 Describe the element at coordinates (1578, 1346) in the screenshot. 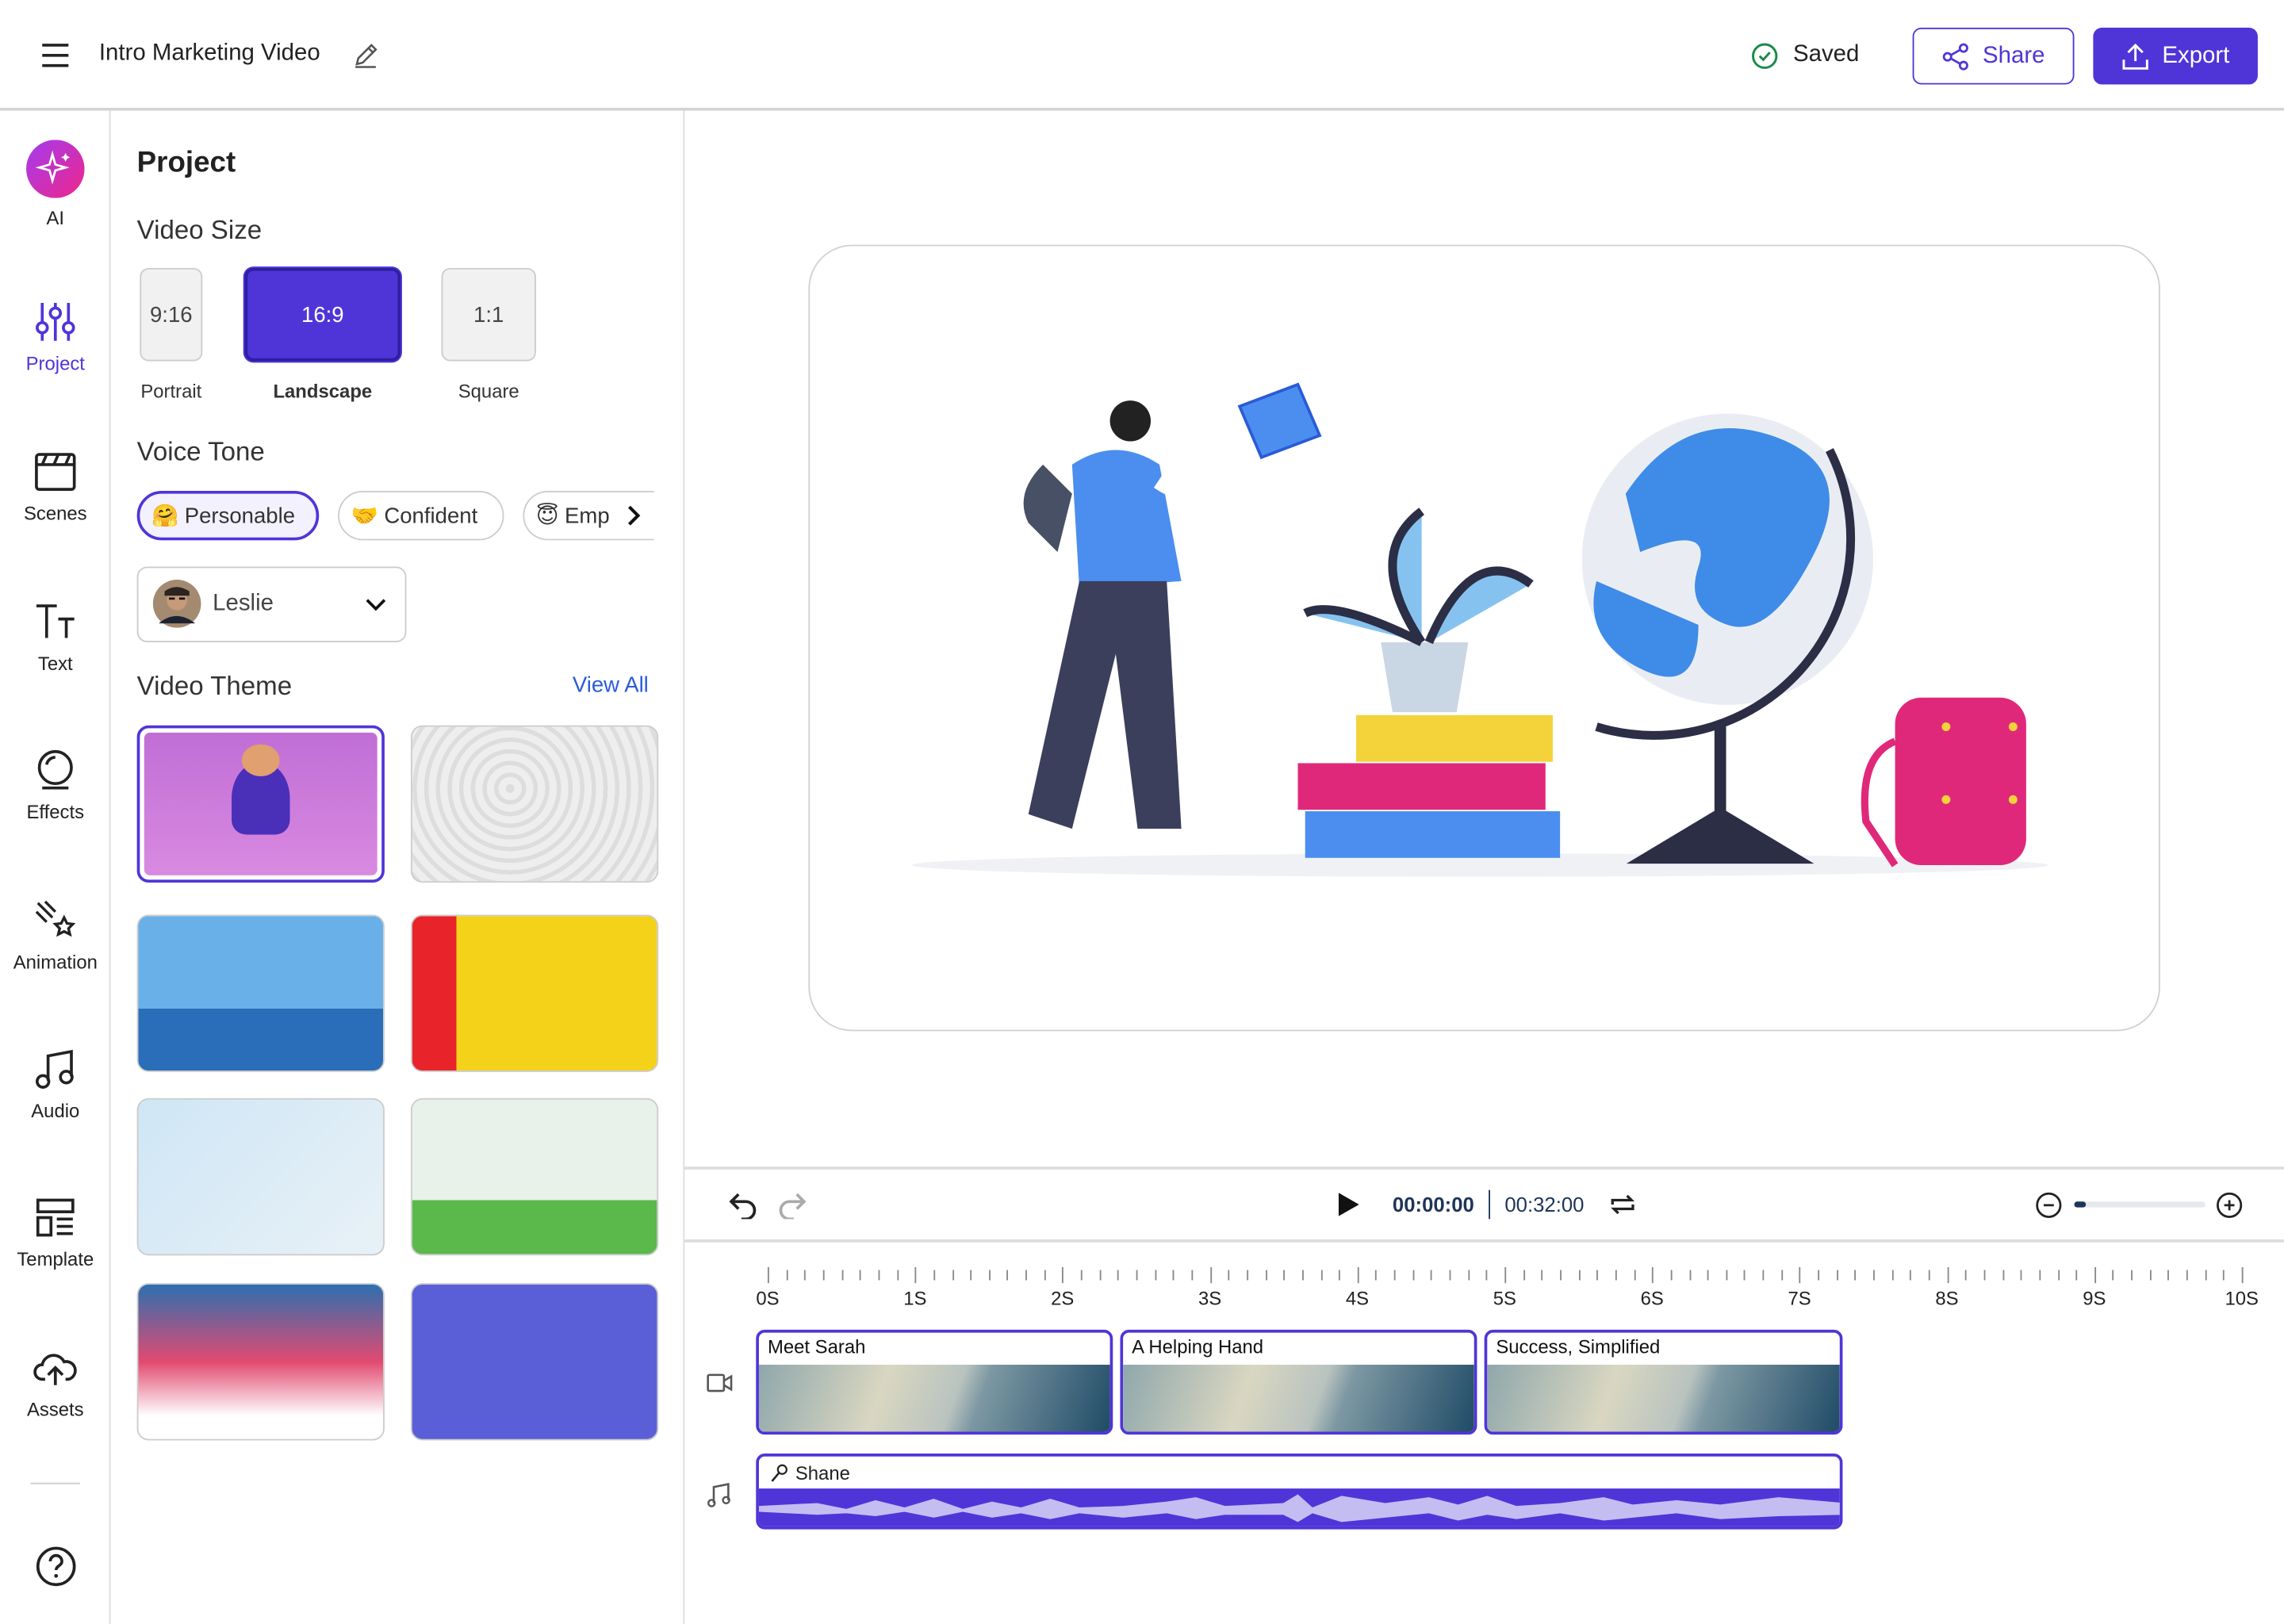

I see `clip-title: Success, Simplified` at that location.